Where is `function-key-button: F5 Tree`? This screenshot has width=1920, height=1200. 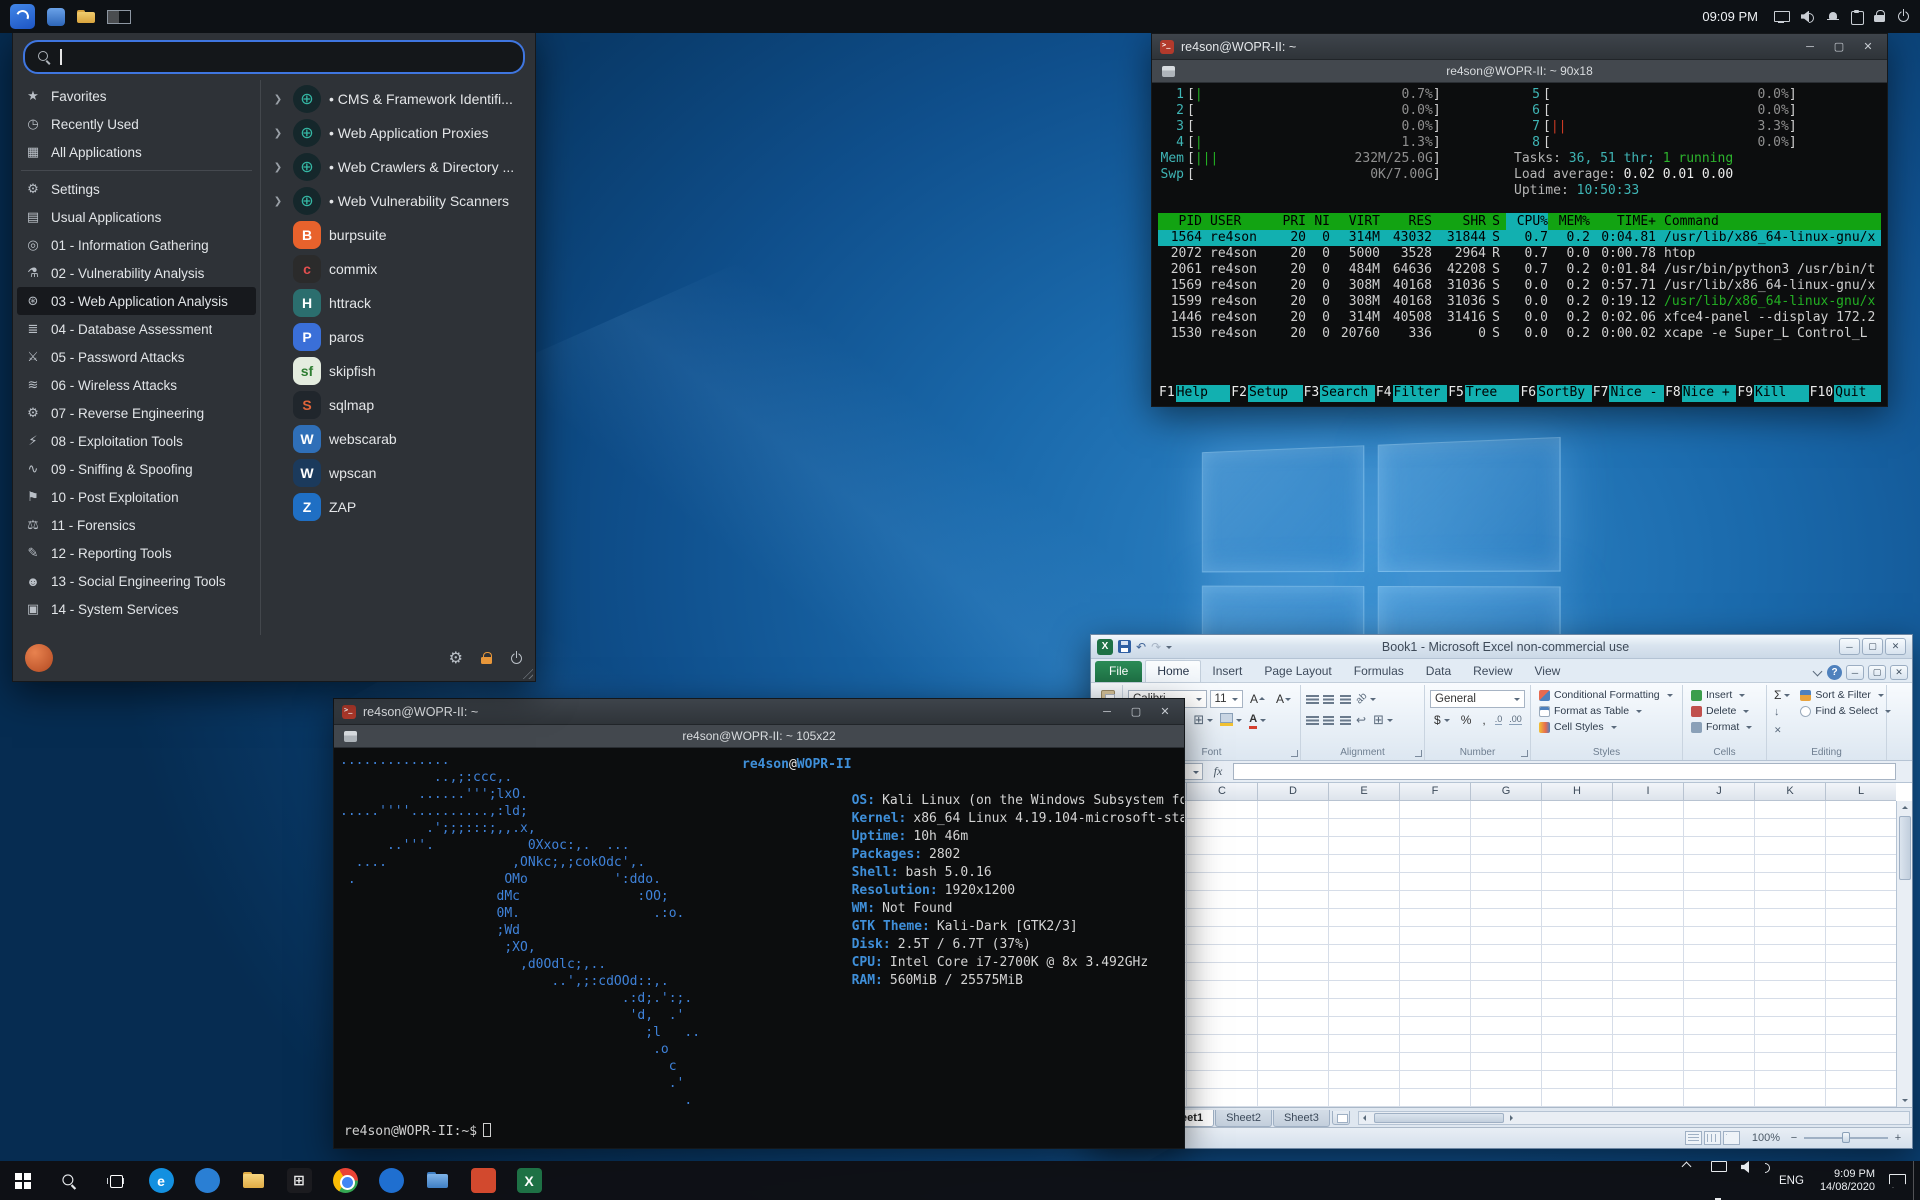 function-key-button: F5 Tree is located at coordinates (1483, 393).